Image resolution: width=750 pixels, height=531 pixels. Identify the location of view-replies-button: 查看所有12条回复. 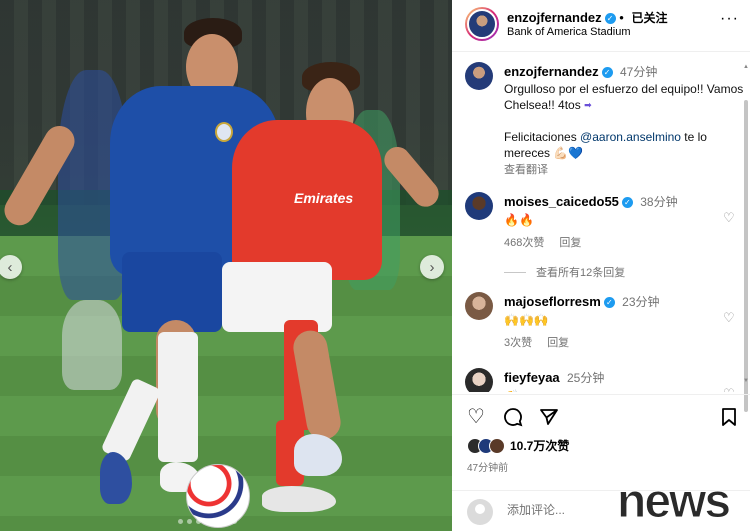
(564, 272).